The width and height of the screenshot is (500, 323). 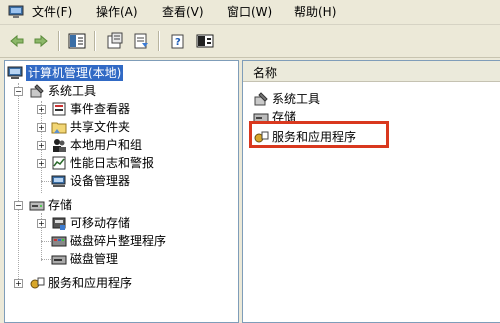 I want to click on menu-bar: 文件(F) 操作(A) 查看(V) 窗口(W) 帮助(H), so click(x=250, y=12).